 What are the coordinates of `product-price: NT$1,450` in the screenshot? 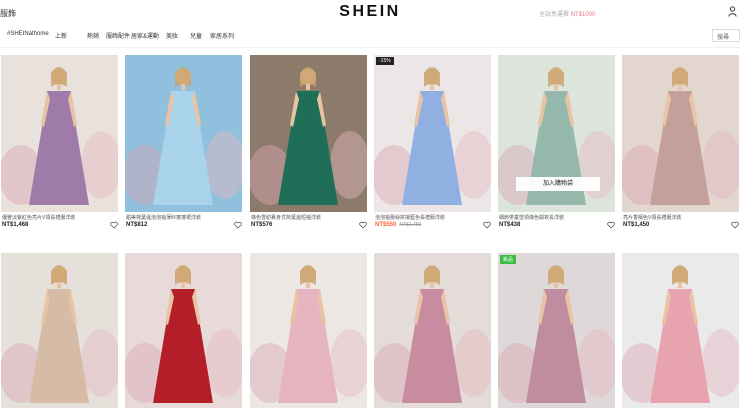 It's located at (636, 225).